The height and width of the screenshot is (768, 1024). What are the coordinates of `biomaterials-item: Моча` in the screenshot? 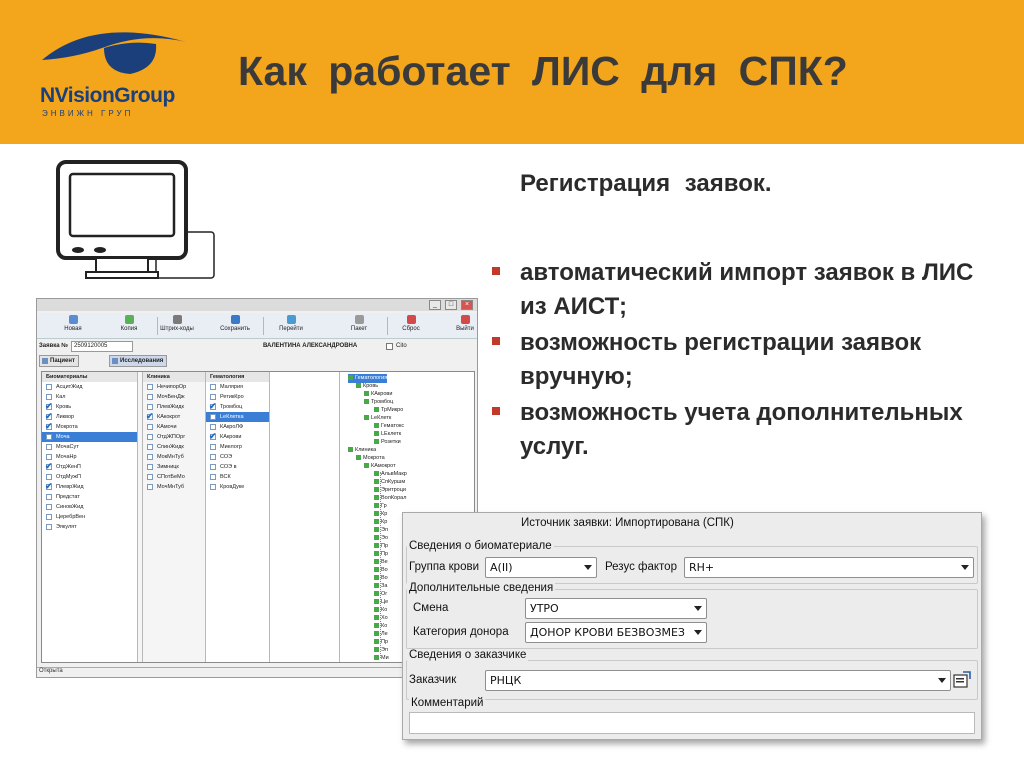 It's located at (89, 437).